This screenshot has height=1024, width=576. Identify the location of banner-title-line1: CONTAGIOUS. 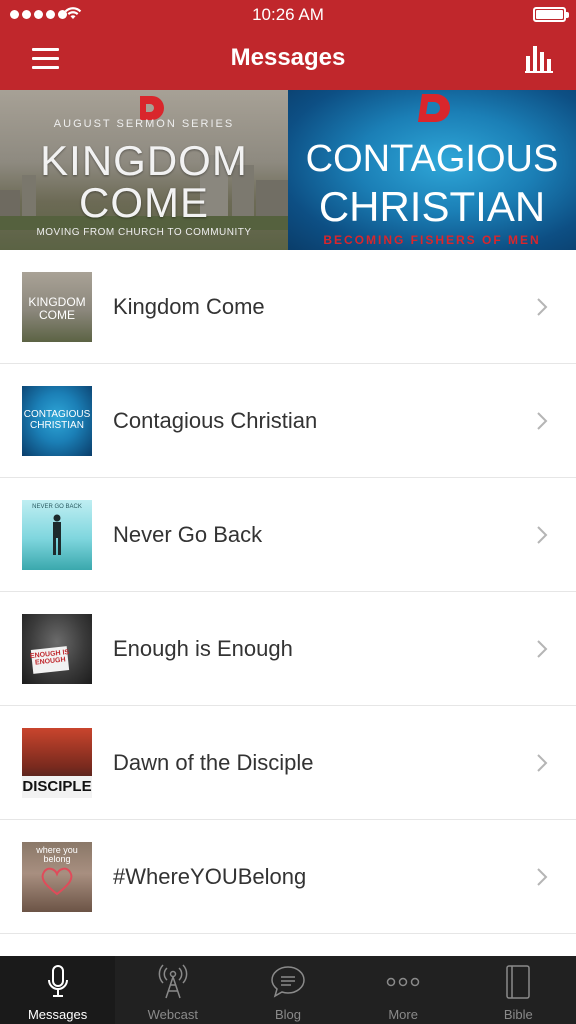
(432, 159).